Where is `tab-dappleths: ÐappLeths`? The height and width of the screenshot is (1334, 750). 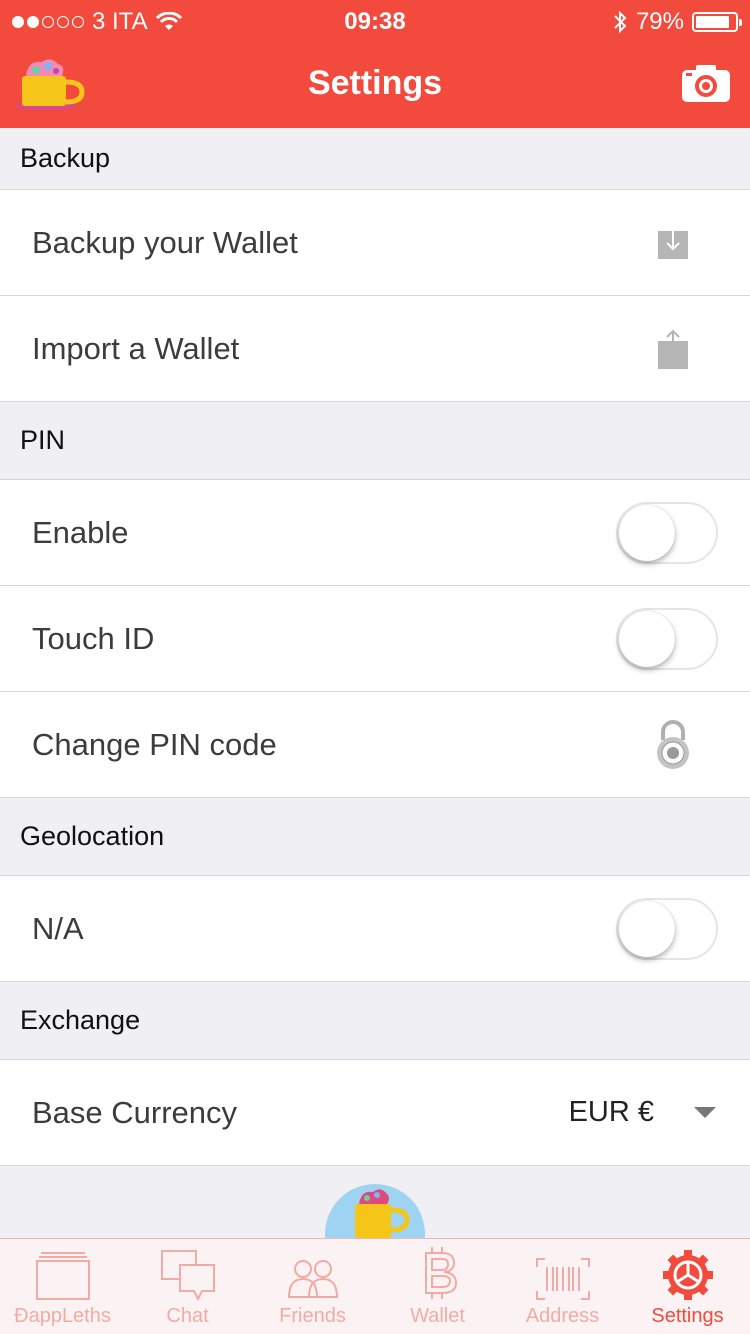 tab-dappleths: ÐappLeths is located at coordinates (62, 1286).